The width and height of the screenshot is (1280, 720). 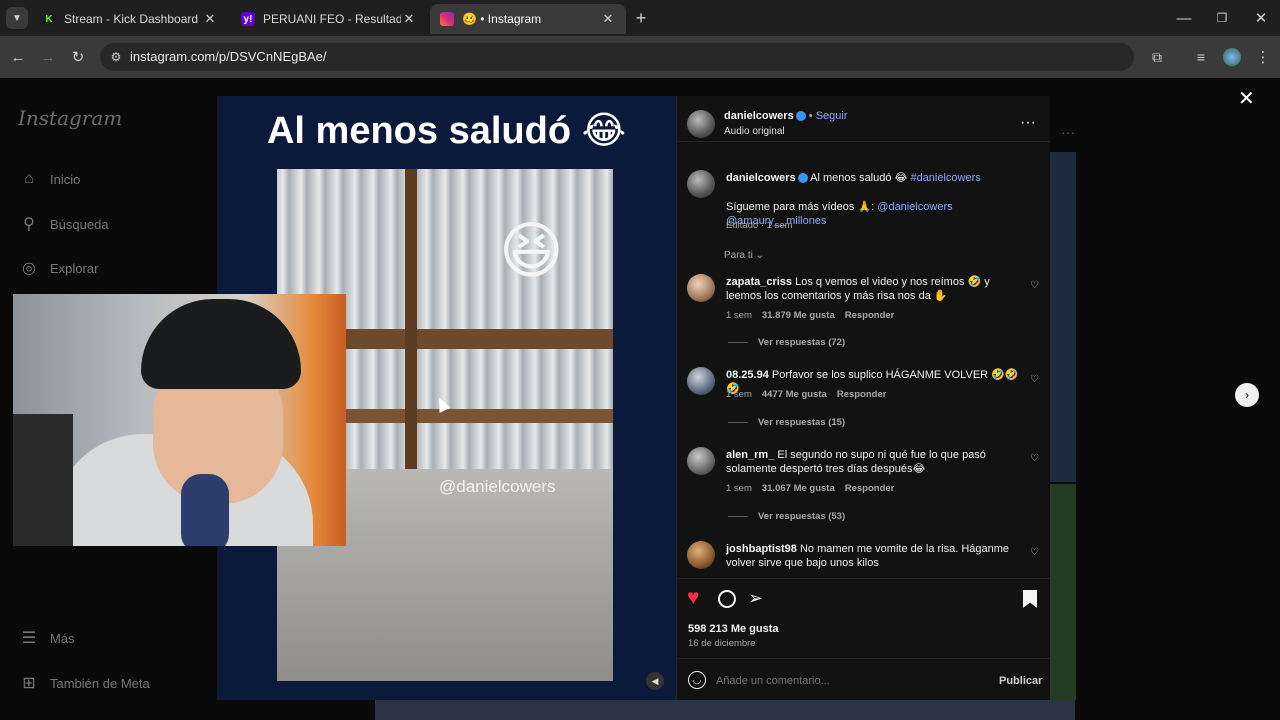 What do you see at coordinates (727, 599) in the screenshot?
I see `comment-bubble-icon` at bounding box center [727, 599].